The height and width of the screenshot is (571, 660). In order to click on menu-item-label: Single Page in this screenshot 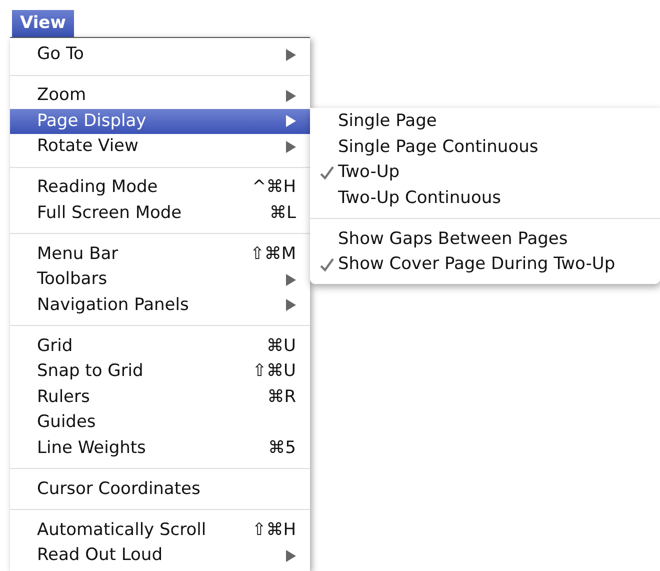, I will do `click(387, 121)`.